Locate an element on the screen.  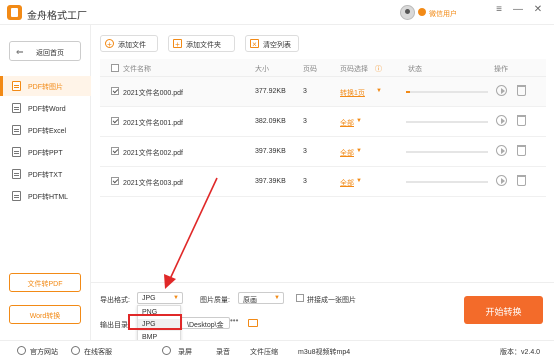
sidebar-item-pdf-to-excel: PDF转Excel is located at coordinates (45, 130).